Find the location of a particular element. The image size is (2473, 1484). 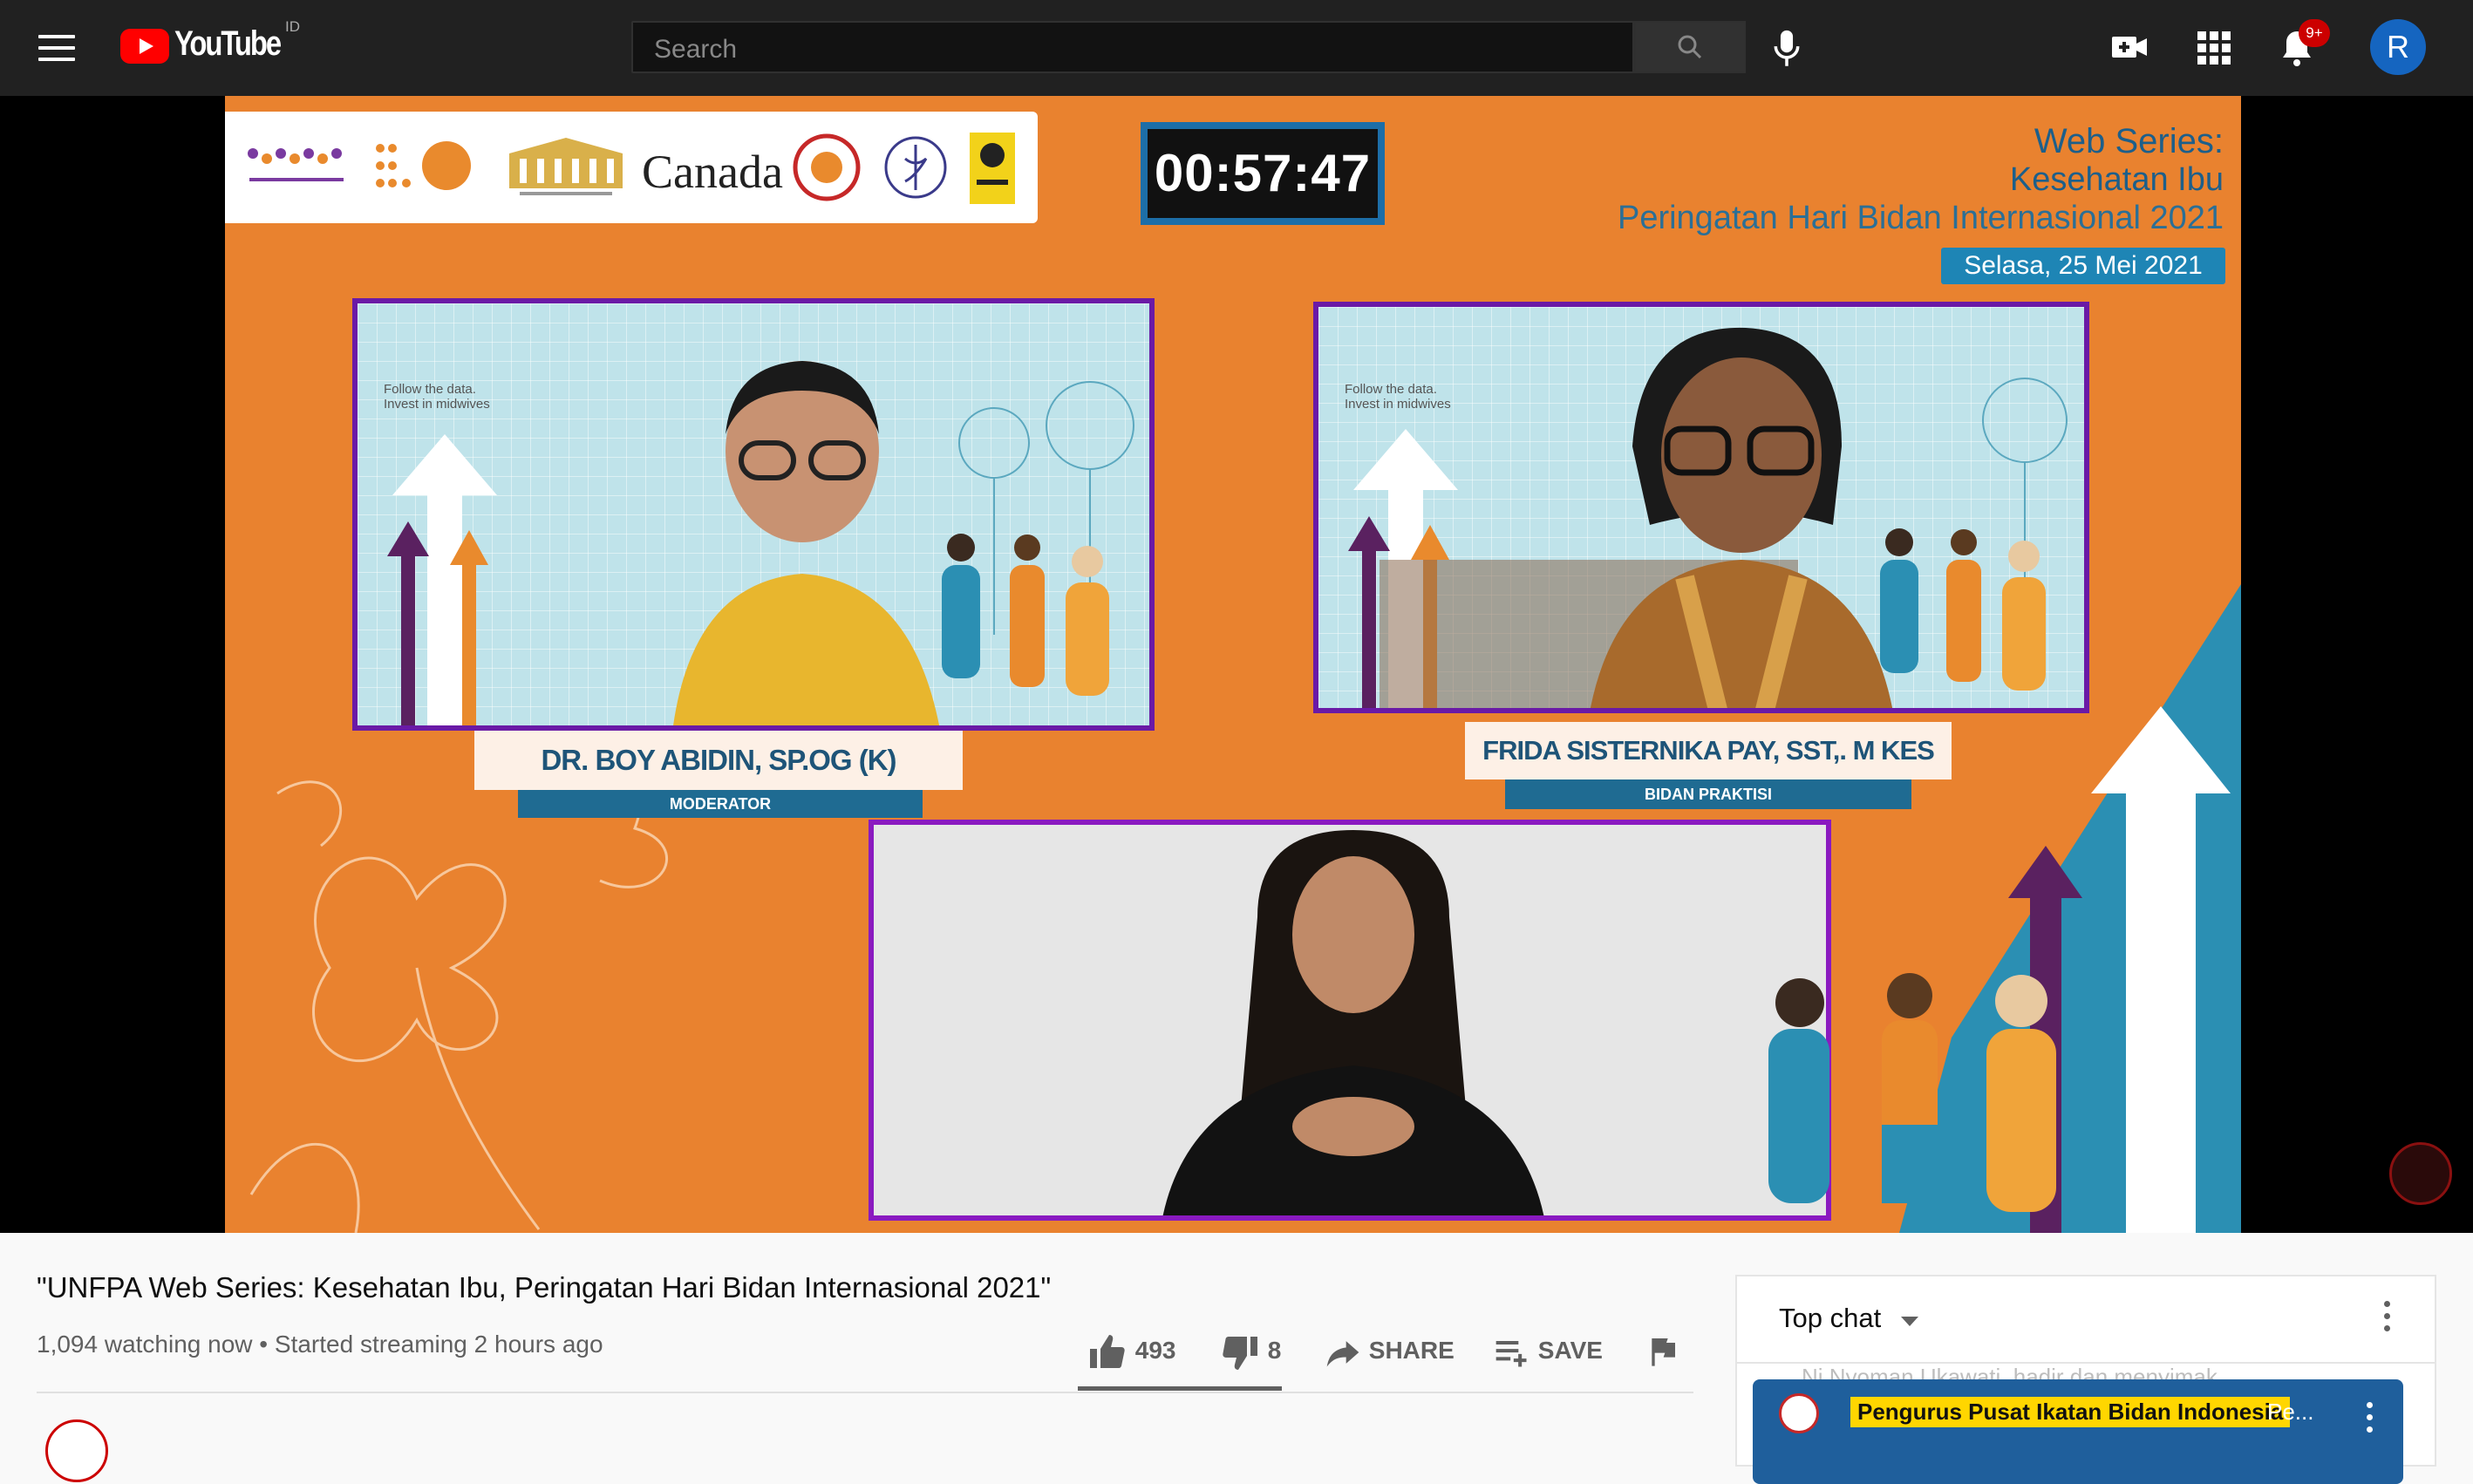

dislike-count: 8 is located at coordinates (1274, 1350).